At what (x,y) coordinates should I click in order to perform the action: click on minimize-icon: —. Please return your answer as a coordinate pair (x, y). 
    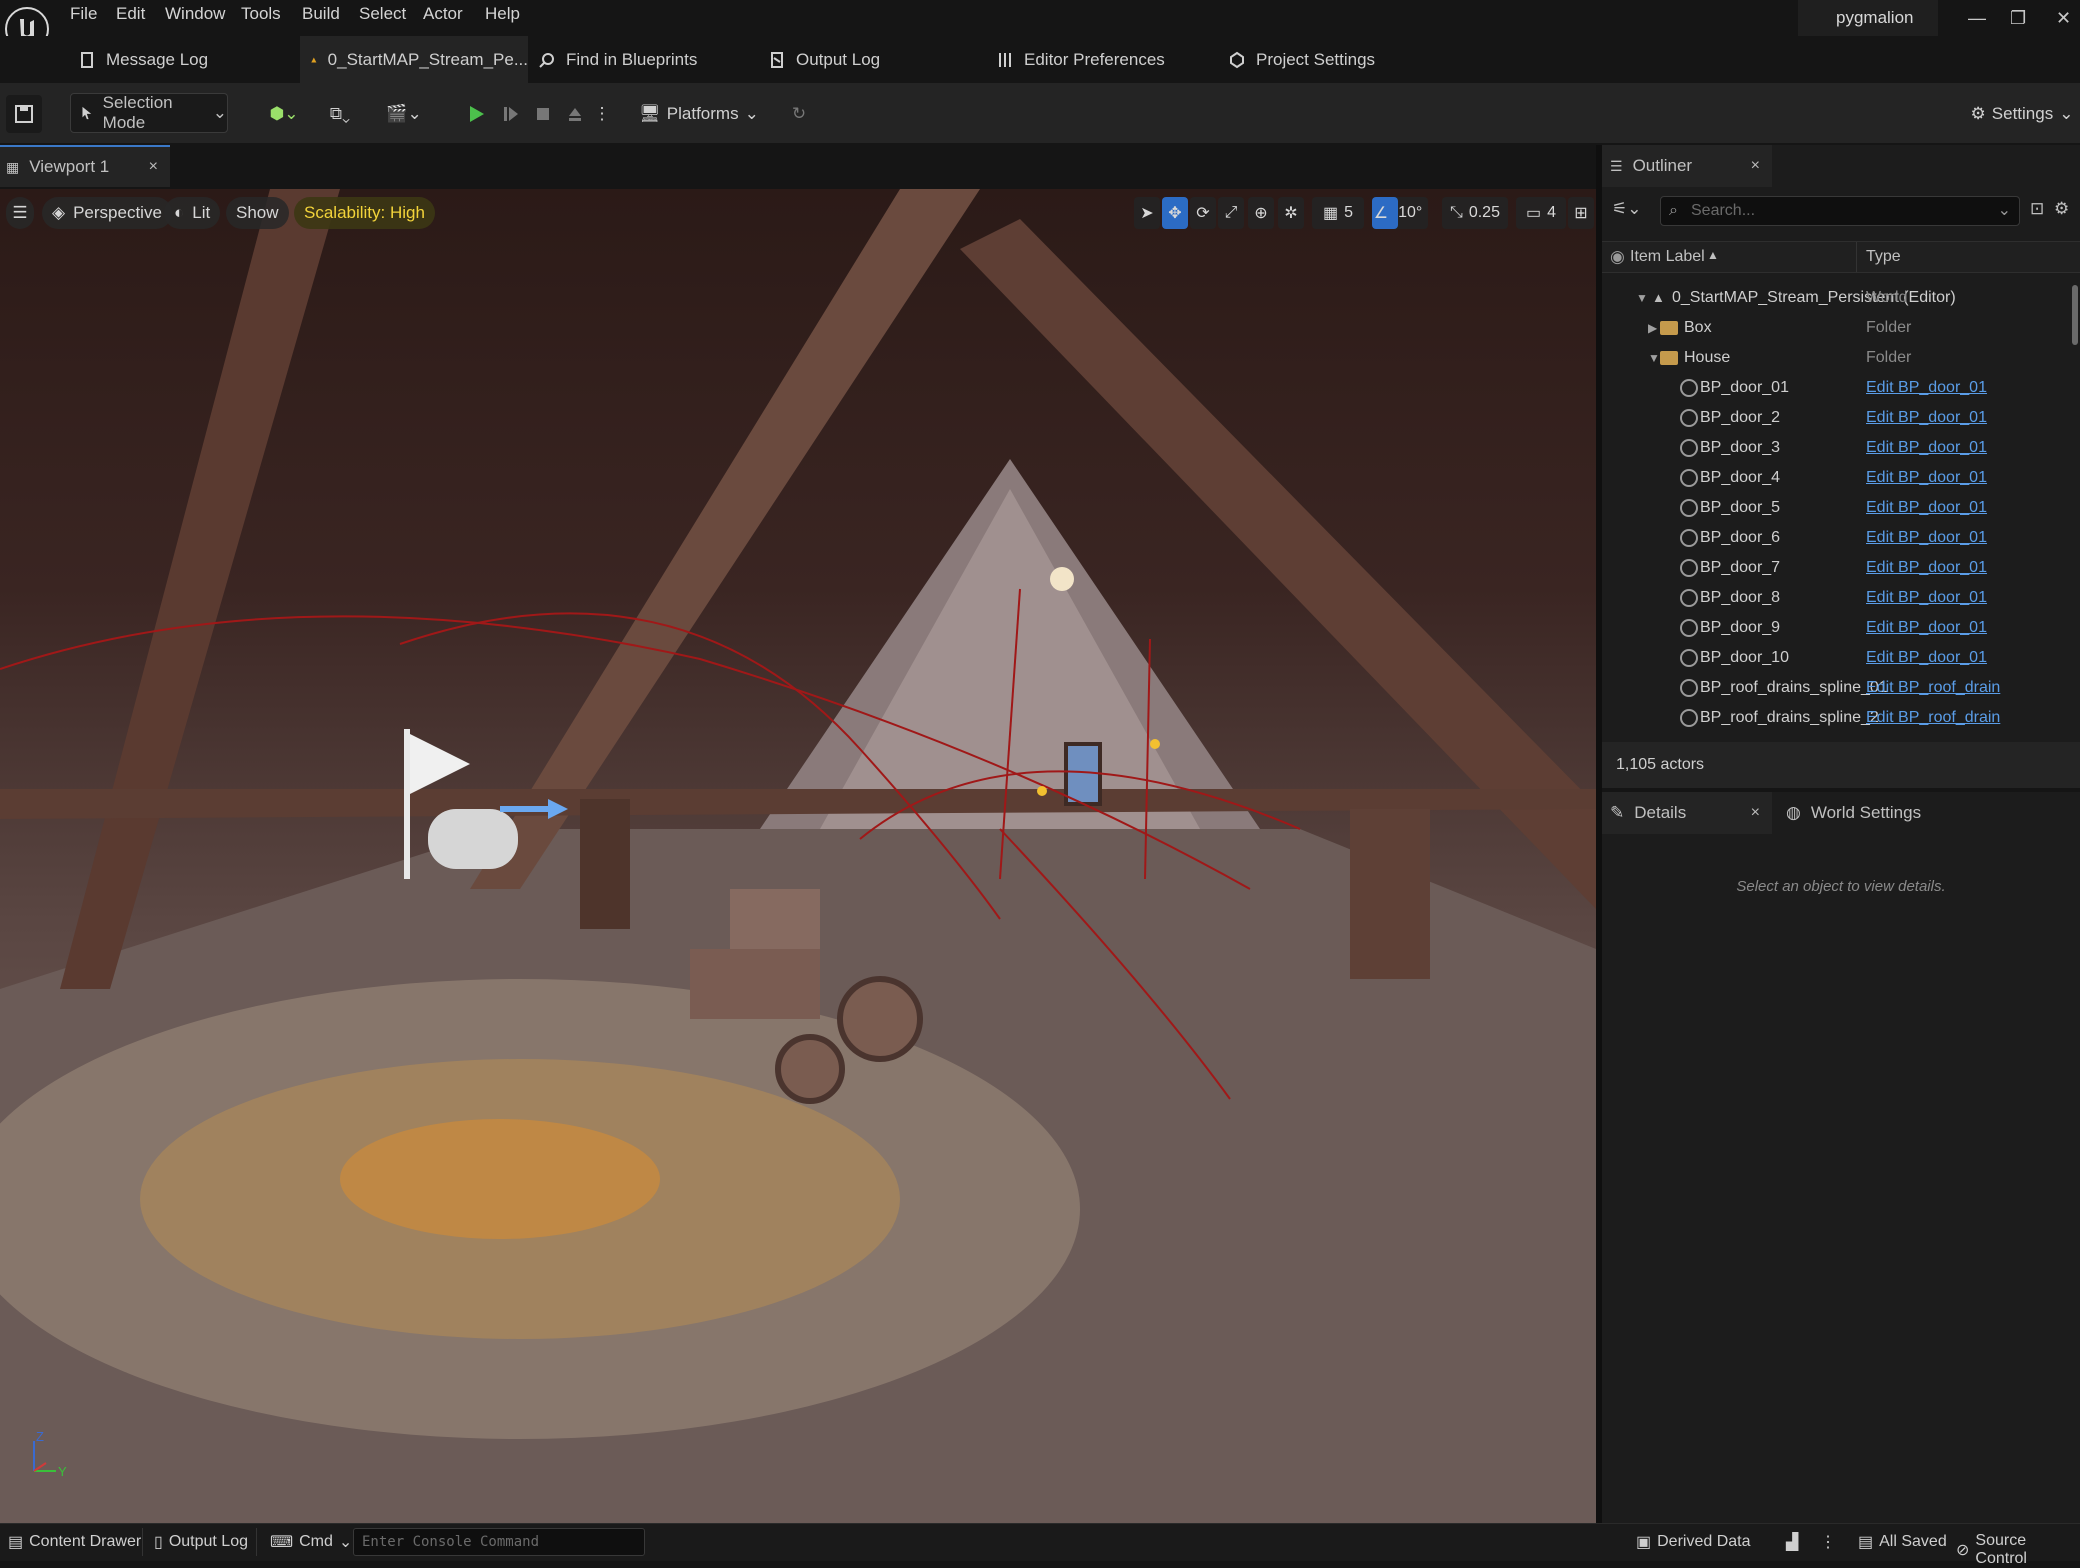
    Looking at the image, I should click on (1977, 18).